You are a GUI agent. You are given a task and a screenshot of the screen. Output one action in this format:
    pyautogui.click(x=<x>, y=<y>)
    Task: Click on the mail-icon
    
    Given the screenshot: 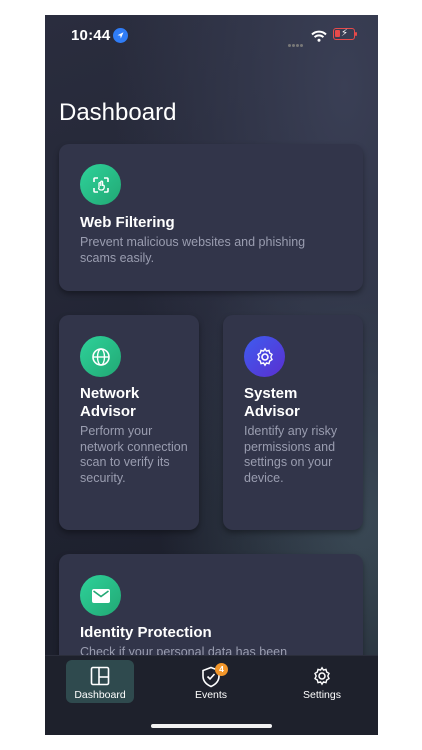 What is the action you would take?
    pyautogui.click(x=100, y=595)
    